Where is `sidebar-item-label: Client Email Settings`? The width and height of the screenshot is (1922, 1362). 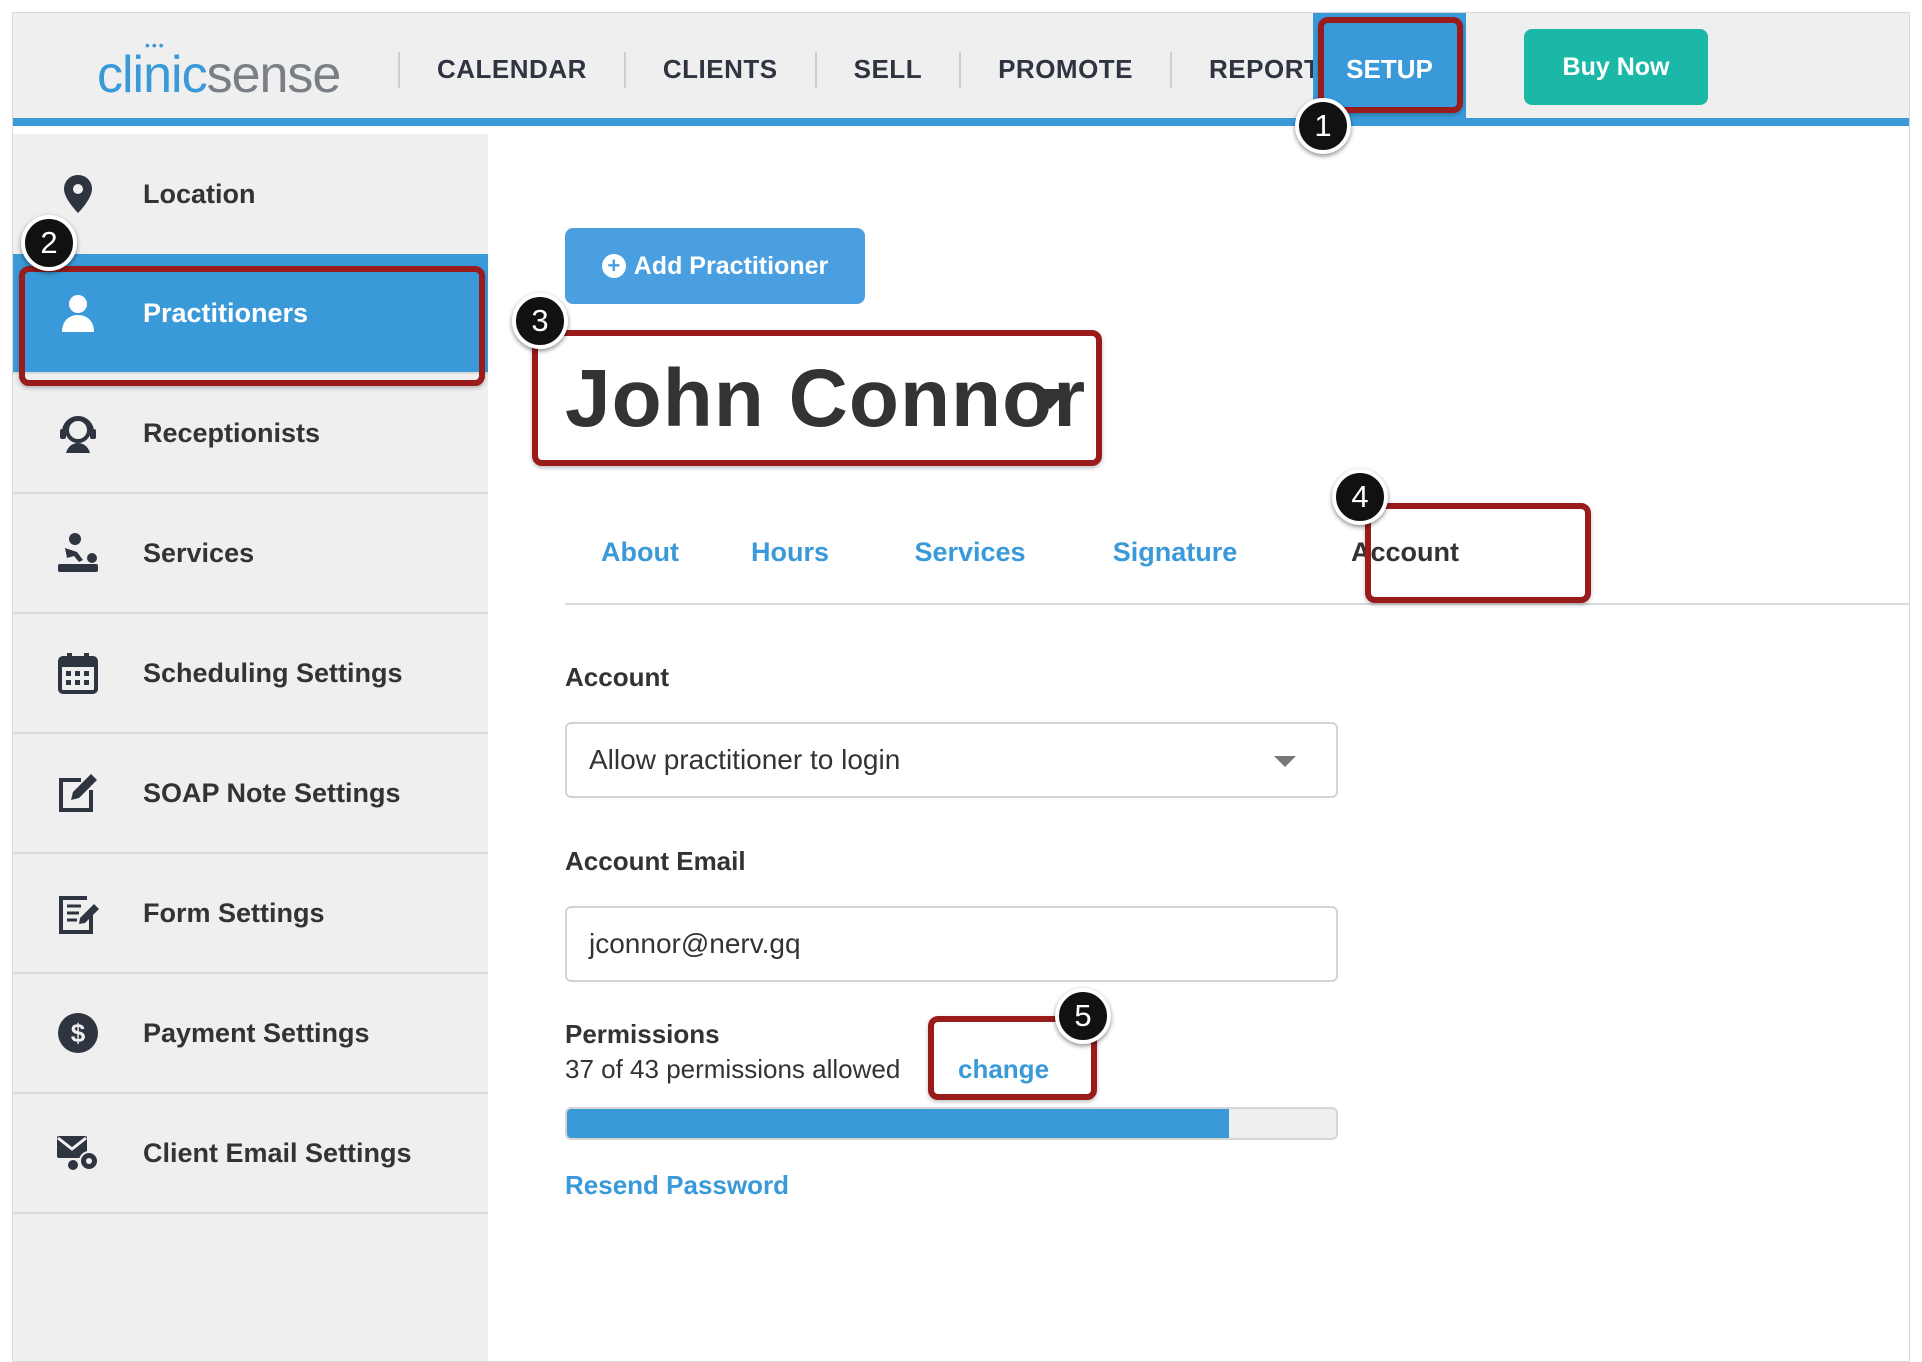 sidebar-item-label: Client Email Settings is located at coordinates (277, 1152).